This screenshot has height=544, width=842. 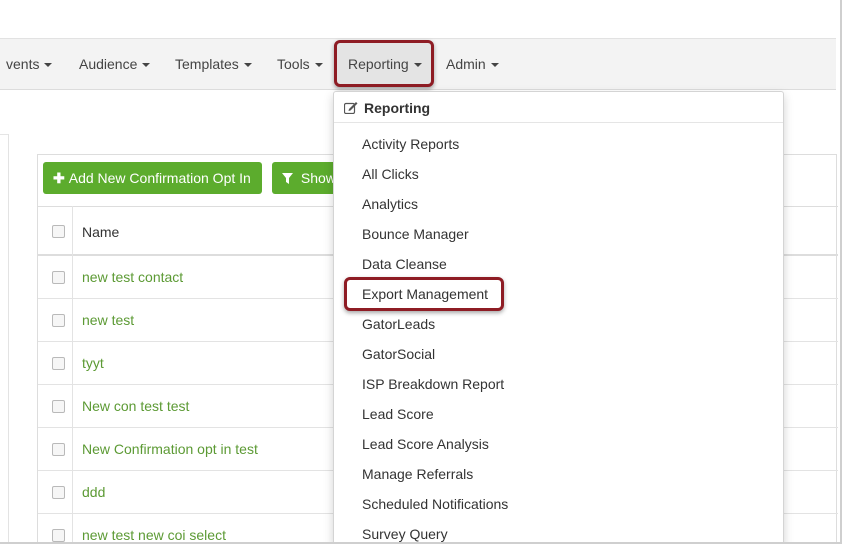 I want to click on nav-templates: Templates, so click(x=213, y=64).